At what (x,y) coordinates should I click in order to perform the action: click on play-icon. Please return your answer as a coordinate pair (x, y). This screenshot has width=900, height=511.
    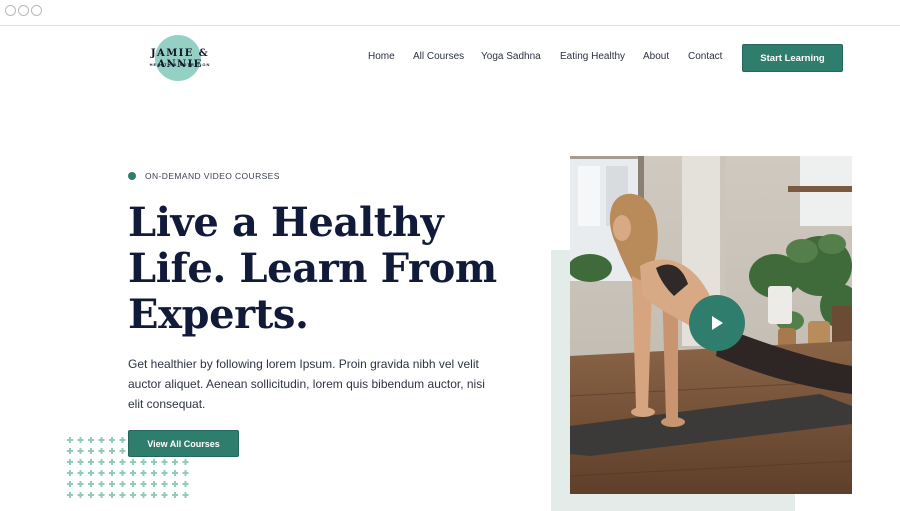
    Looking at the image, I should click on (717, 323).